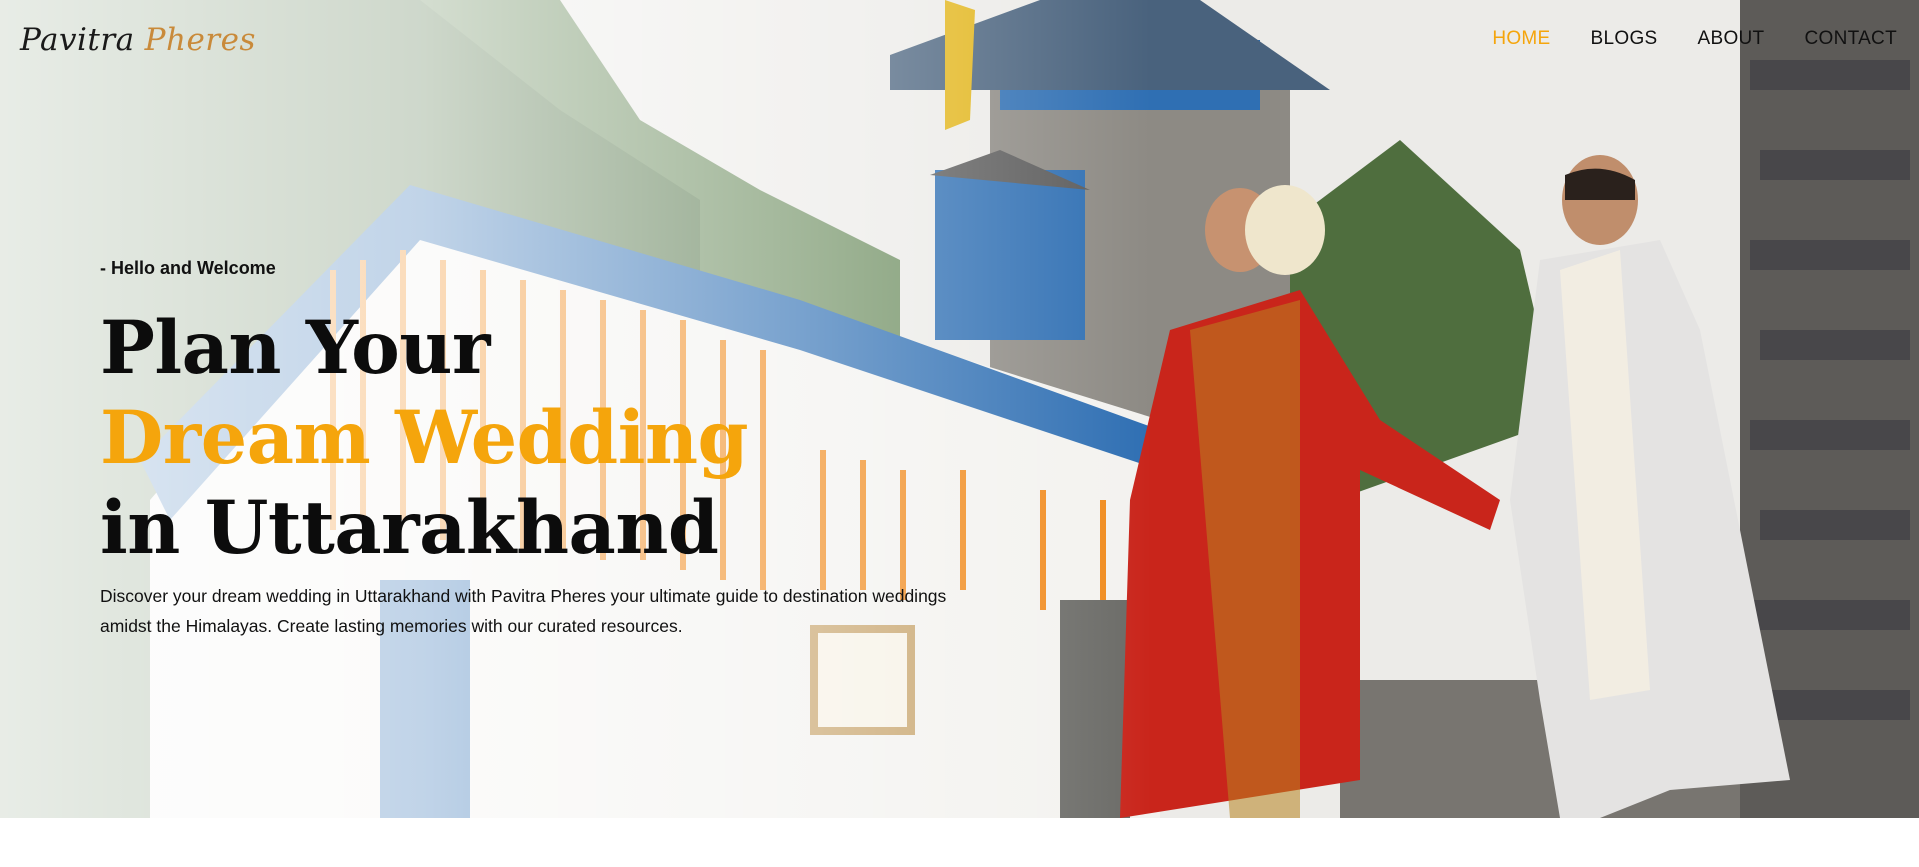  Describe the element at coordinates (188, 268) in the screenshot. I see `hero-welcome: - Hello and Welcome` at that location.